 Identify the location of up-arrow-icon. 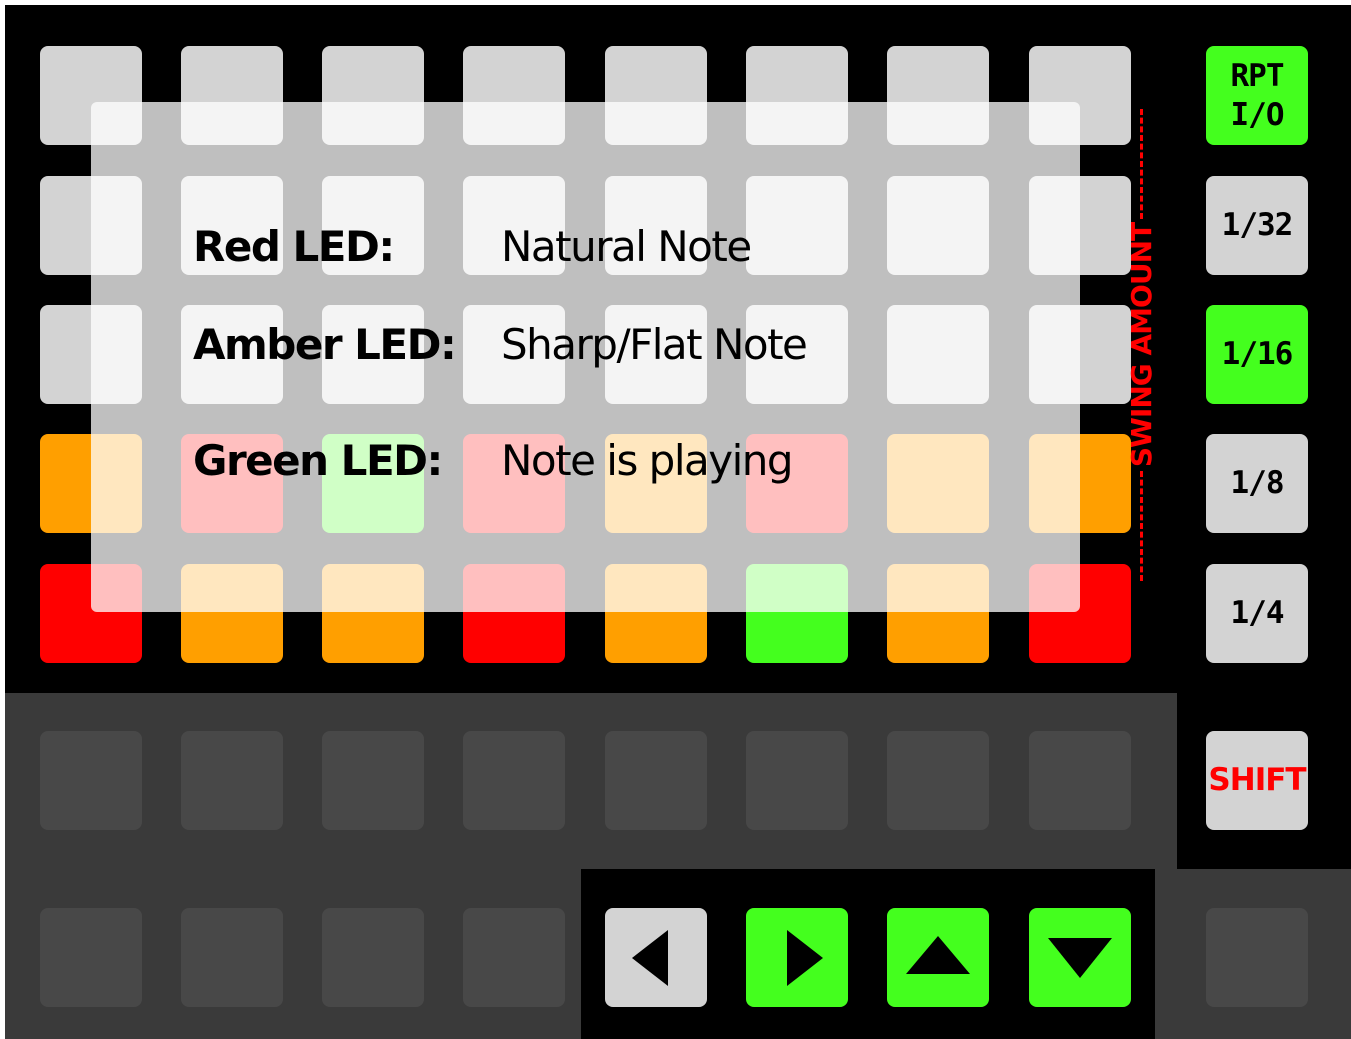
(938, 954).